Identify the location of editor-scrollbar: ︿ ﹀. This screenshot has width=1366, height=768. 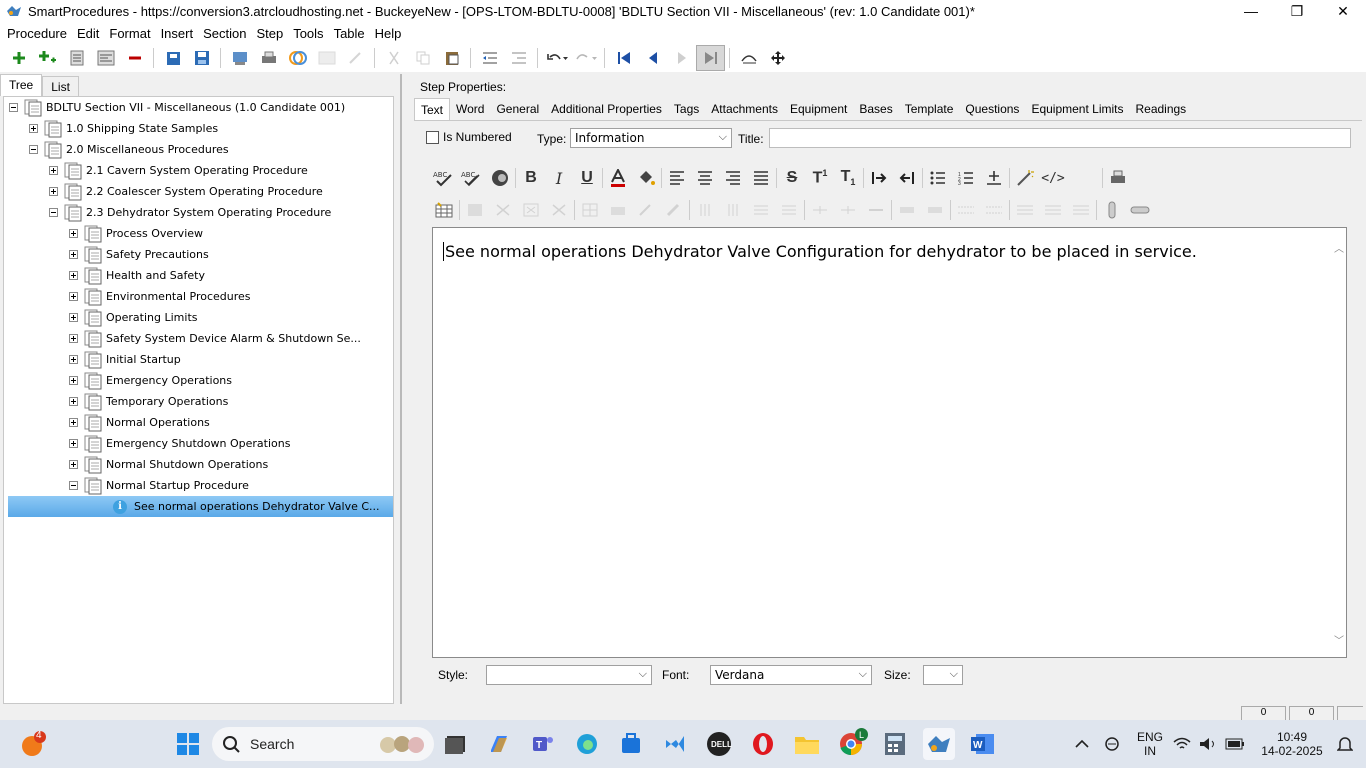
(1338, 442).